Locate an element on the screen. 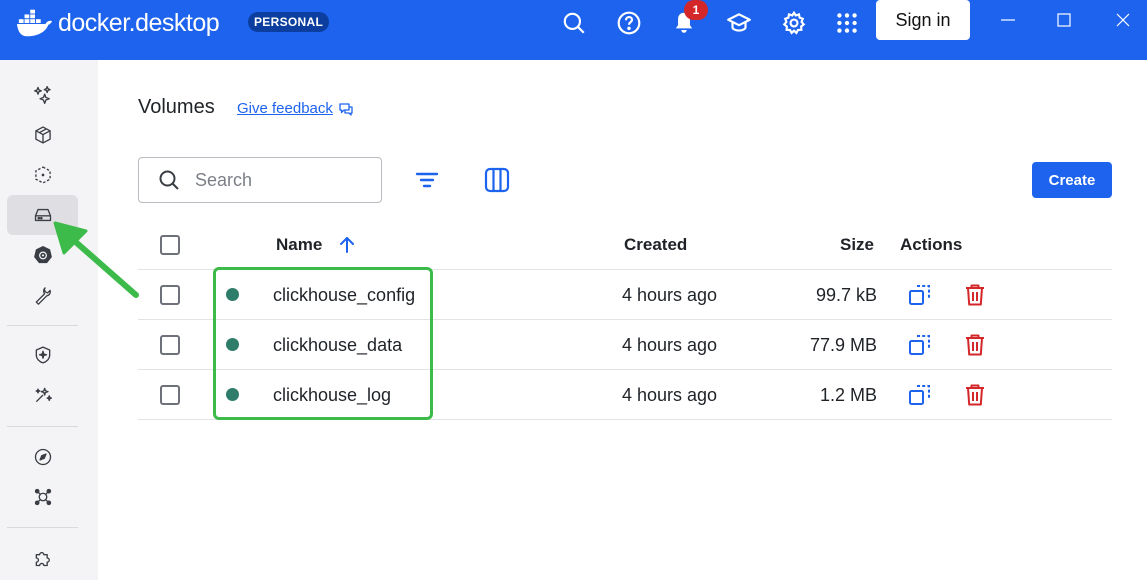 This screenshot has height=580, width=1147. select-all-checkbox is located at coordinates (170, 245).